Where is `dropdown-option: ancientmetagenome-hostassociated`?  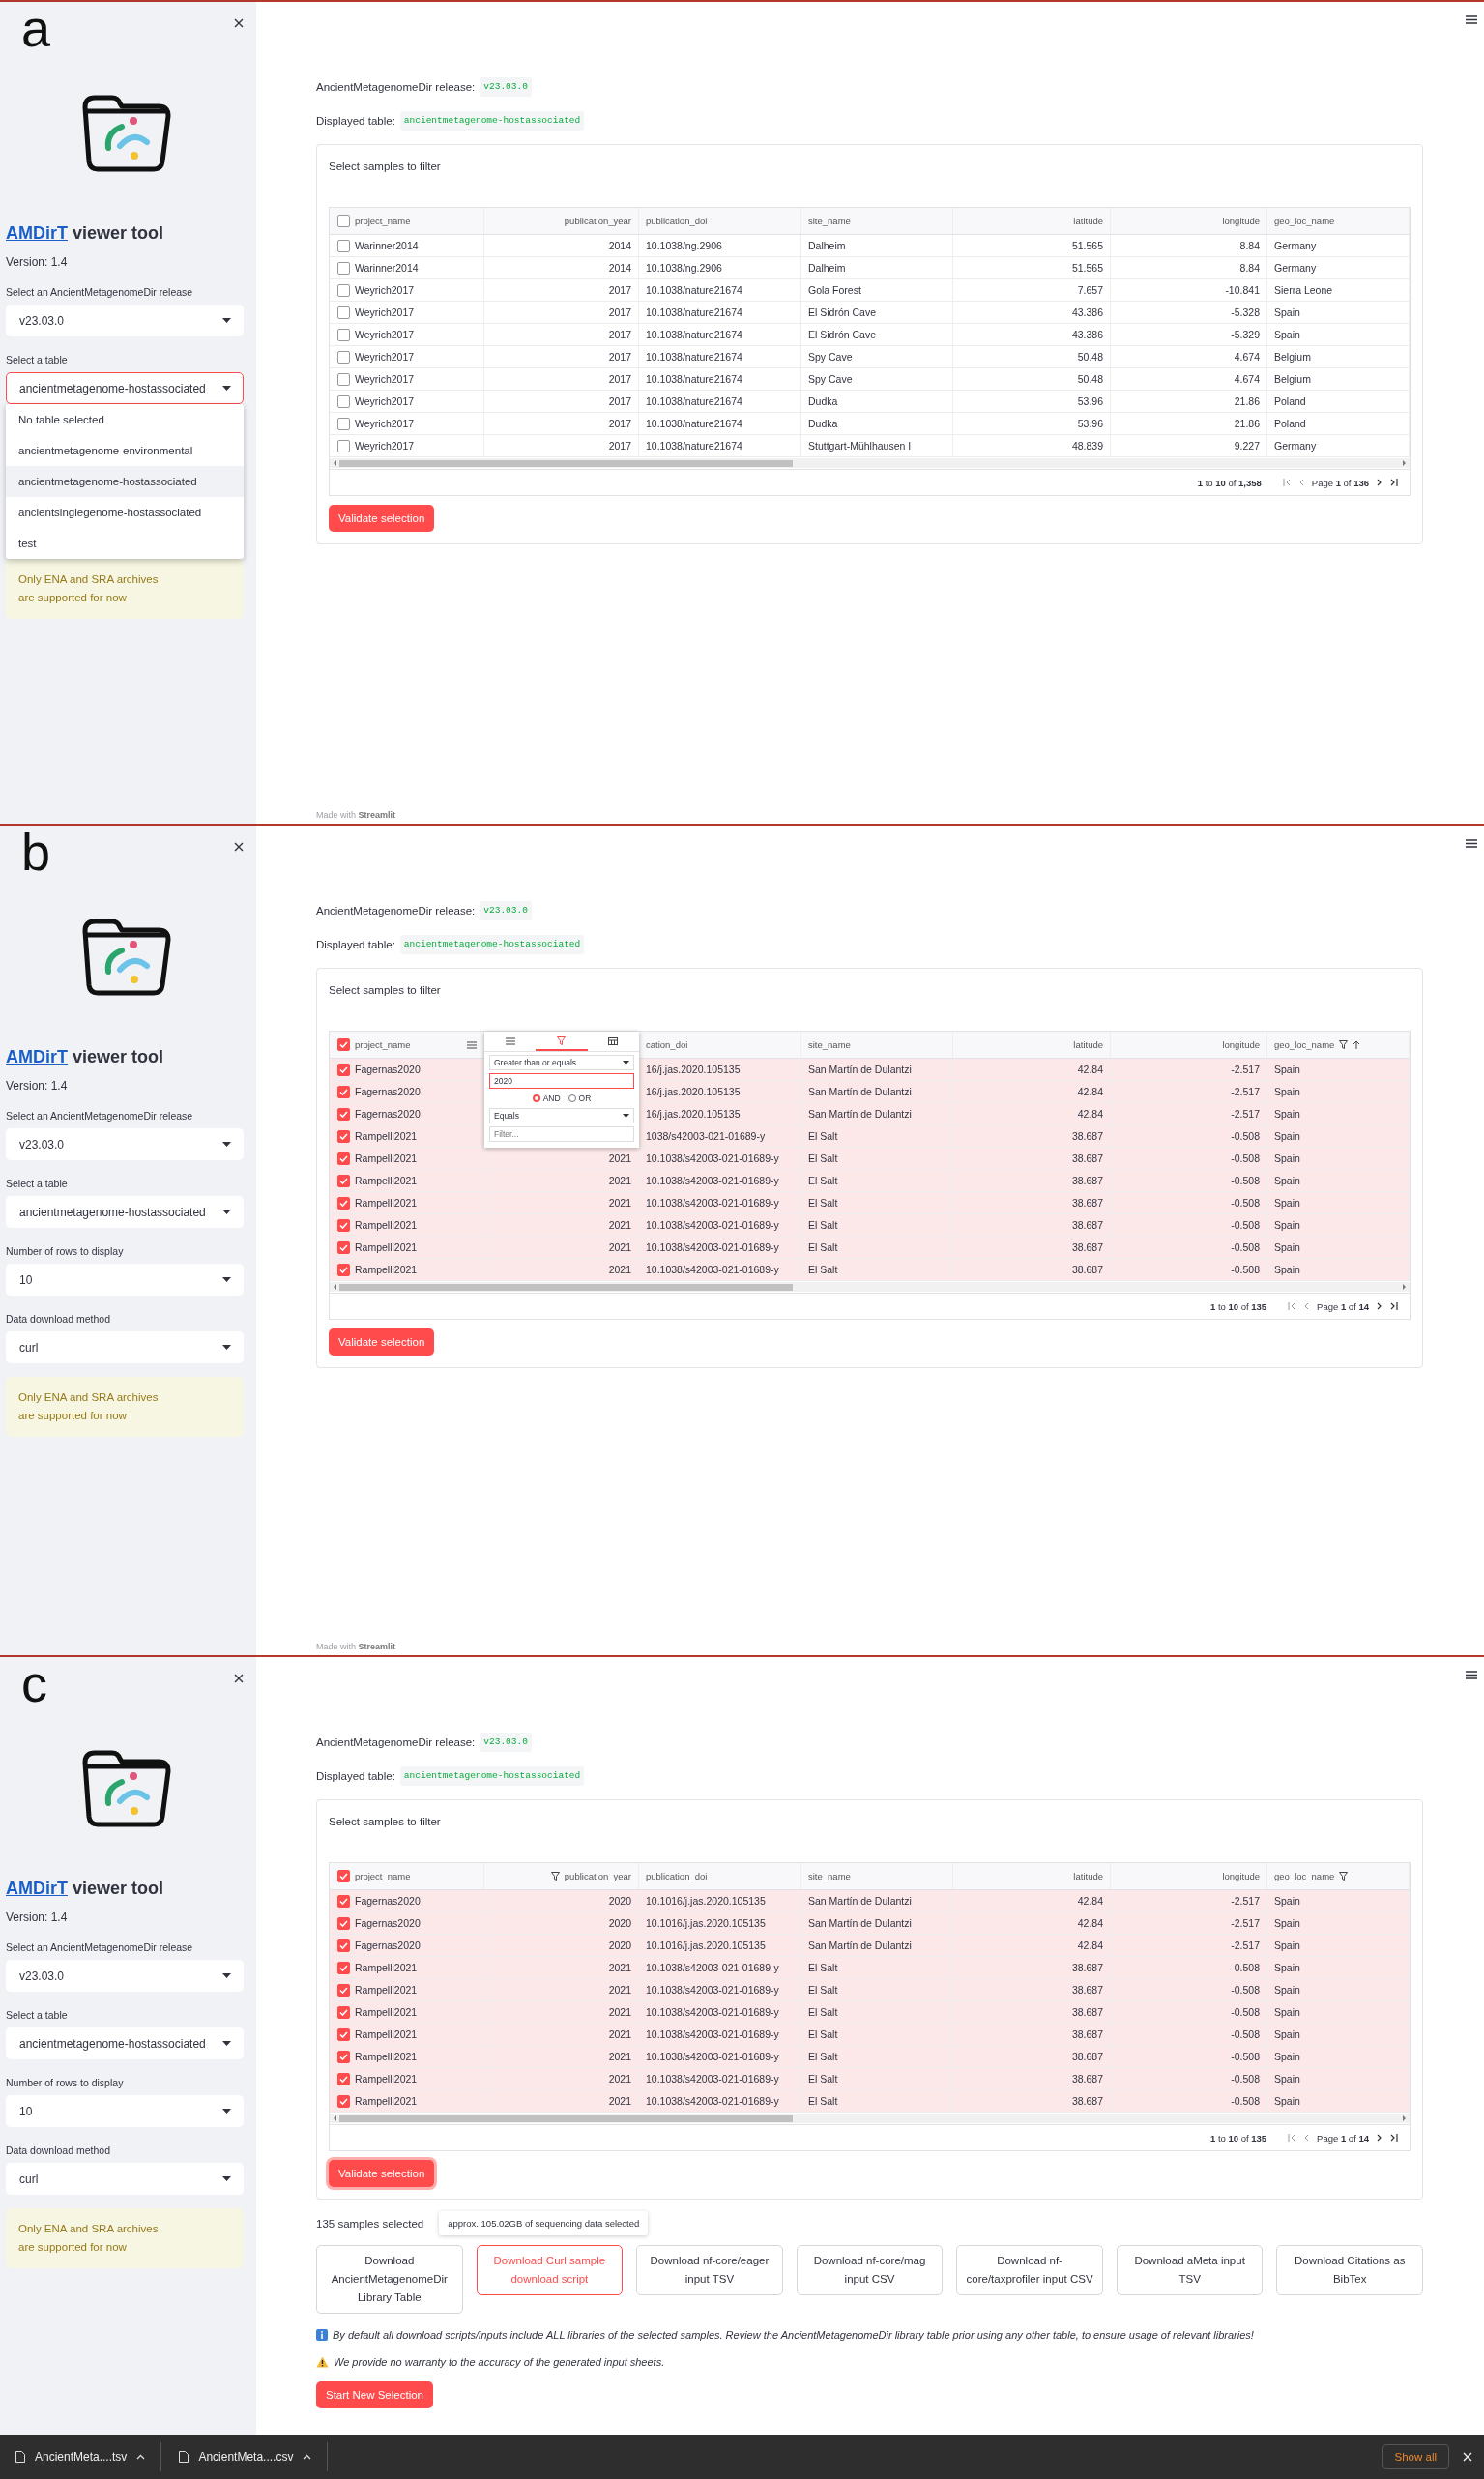 dropdown-option: ancientmetagenome-hostassociated is located at coordinates (125, 481).